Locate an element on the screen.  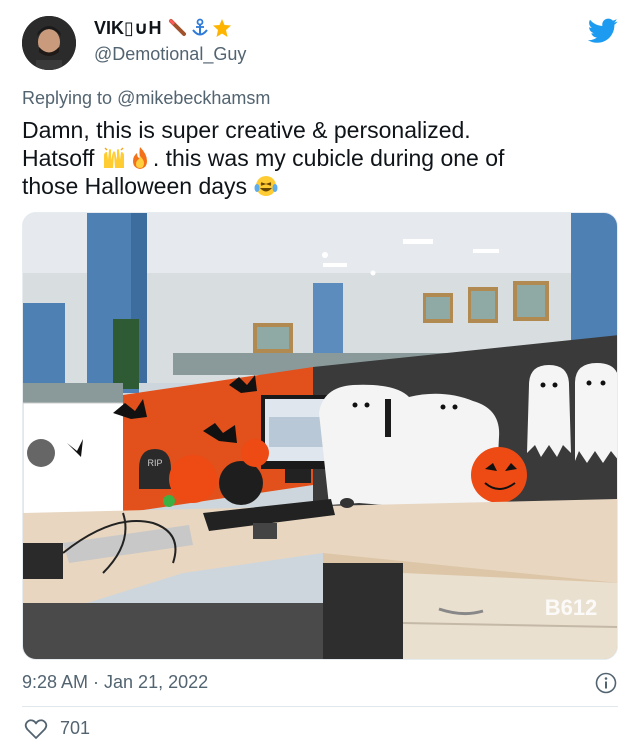
fire-icon is located at coordinates (140, 158).